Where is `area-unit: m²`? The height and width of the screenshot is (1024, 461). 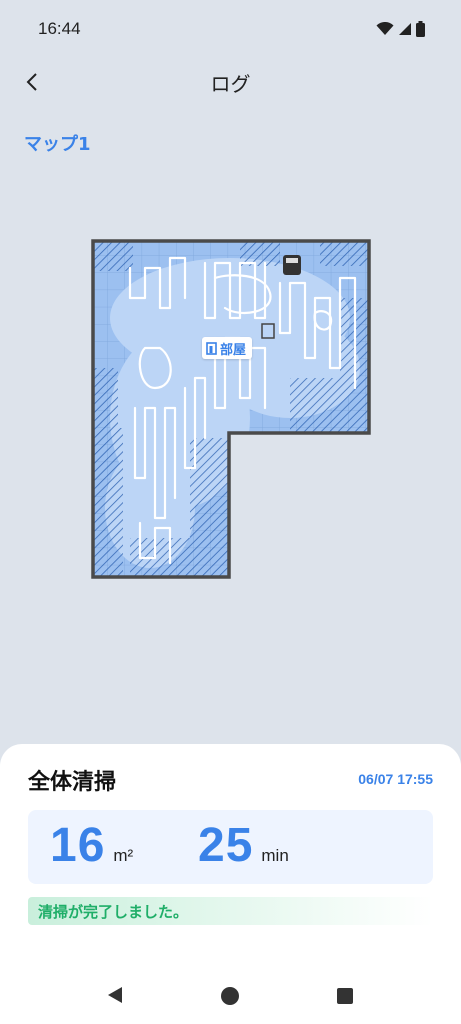 area-unit: m² is located at coordinates (123, 855).